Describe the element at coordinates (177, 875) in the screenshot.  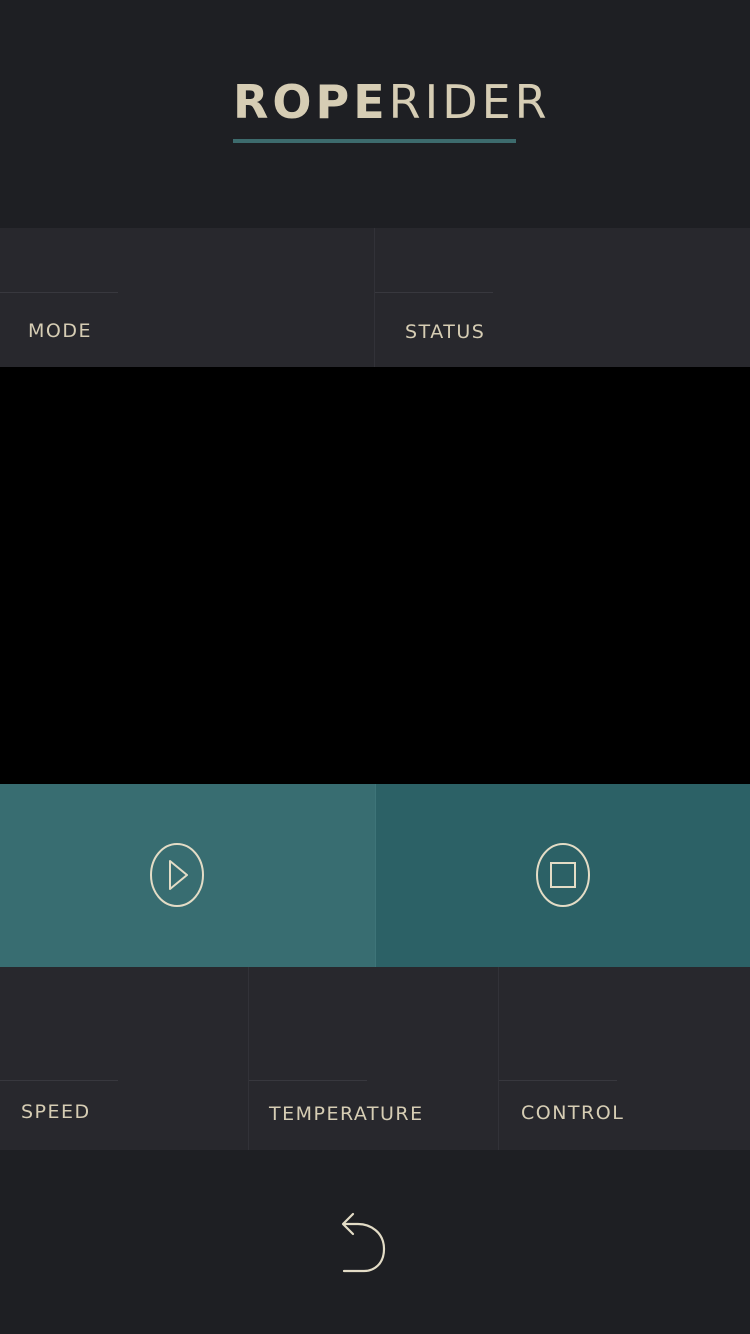
I see `play-icon` at that location.